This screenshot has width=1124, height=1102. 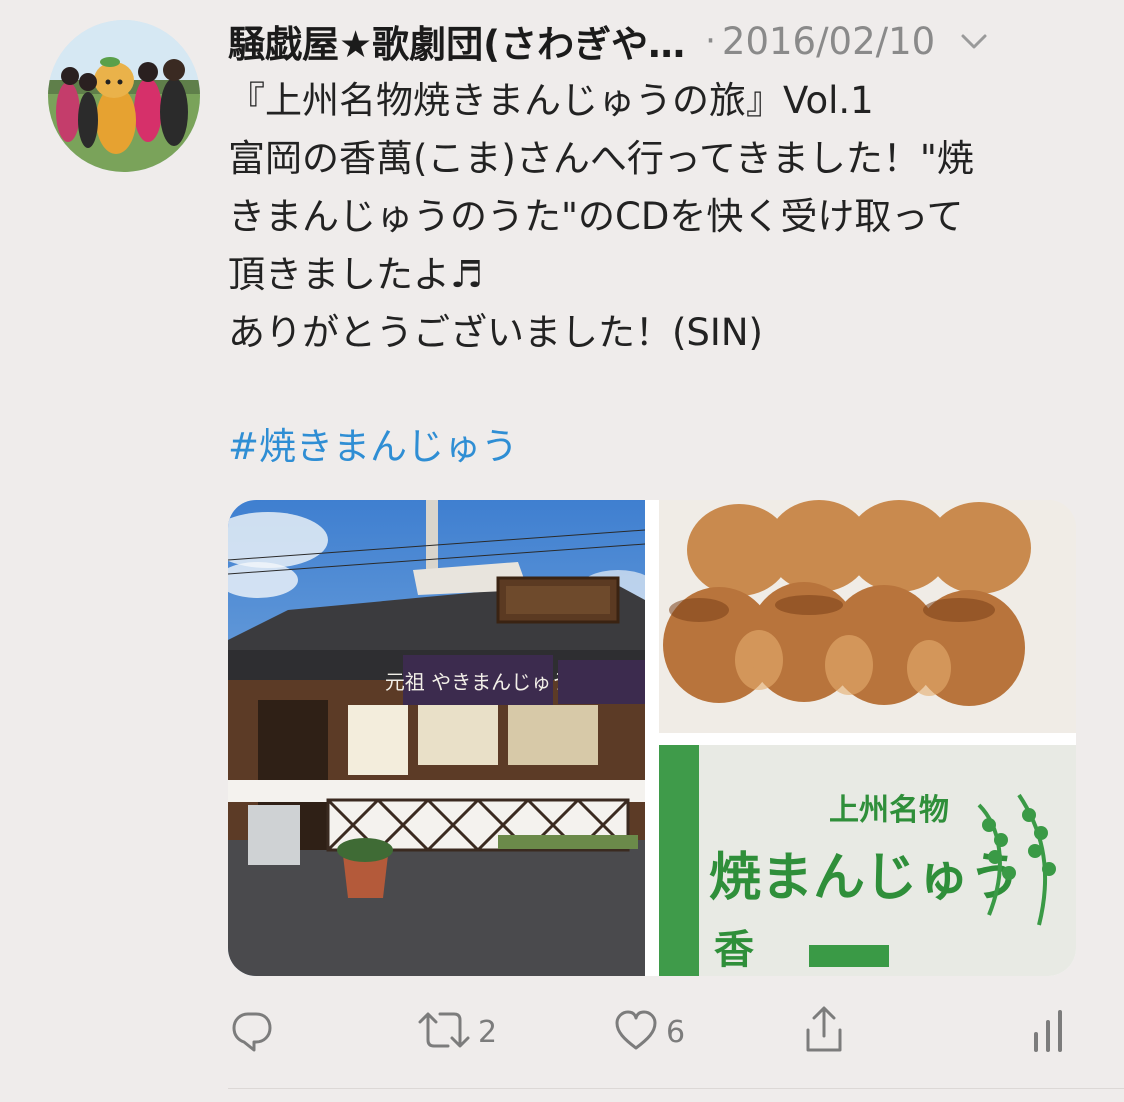 I want to click on retweet-count: 2, so click(x=488, y=1032).